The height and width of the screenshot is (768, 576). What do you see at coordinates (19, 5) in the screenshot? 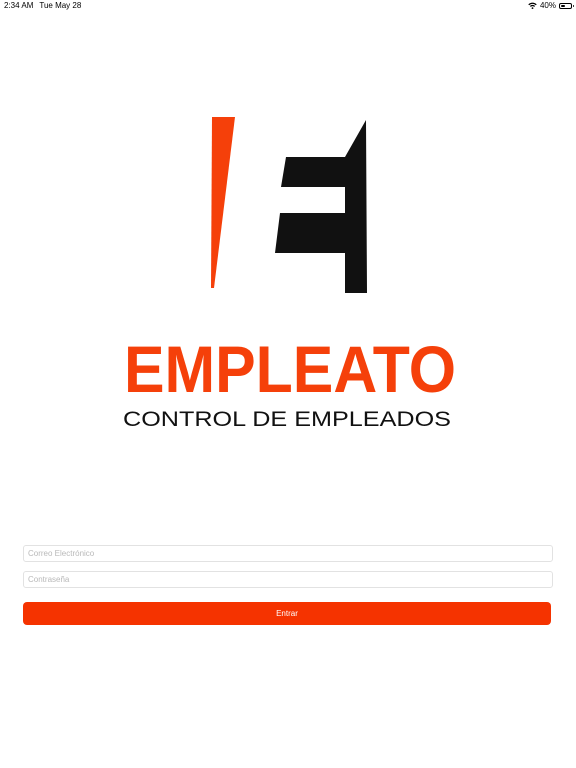
I see `status-time: 2:34 AM` at bounding box center [19, 5].